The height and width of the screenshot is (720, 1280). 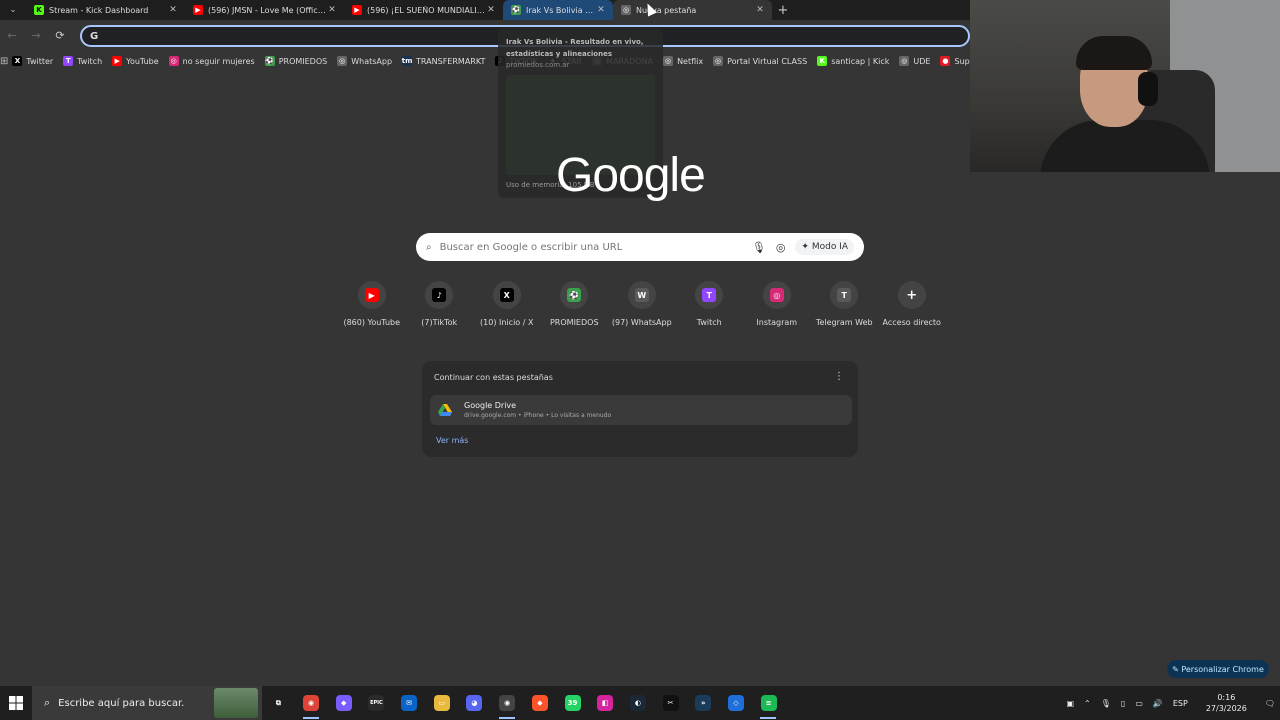 I want to click on shortcut-tile: ▶ (860) YouTube, so click(x=372, y=304).